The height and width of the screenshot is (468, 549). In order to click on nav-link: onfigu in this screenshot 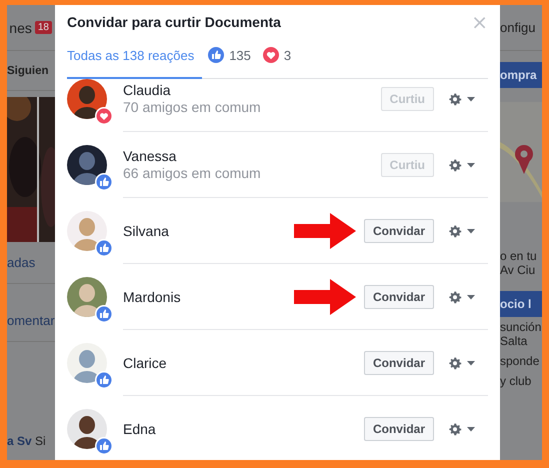, I will do `click(518, 27)`.